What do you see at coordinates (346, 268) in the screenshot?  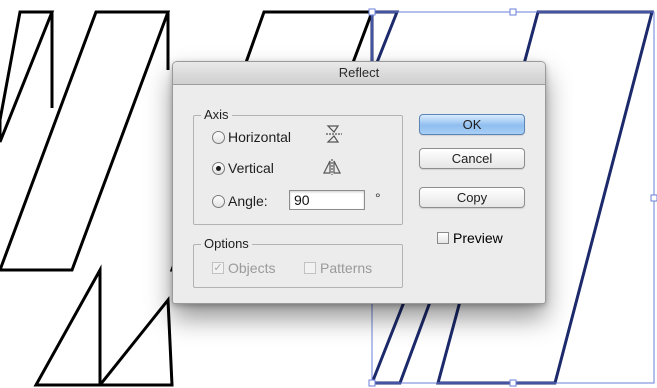 I see `patterns-label: Patterns` at bounding box center [346, 268].